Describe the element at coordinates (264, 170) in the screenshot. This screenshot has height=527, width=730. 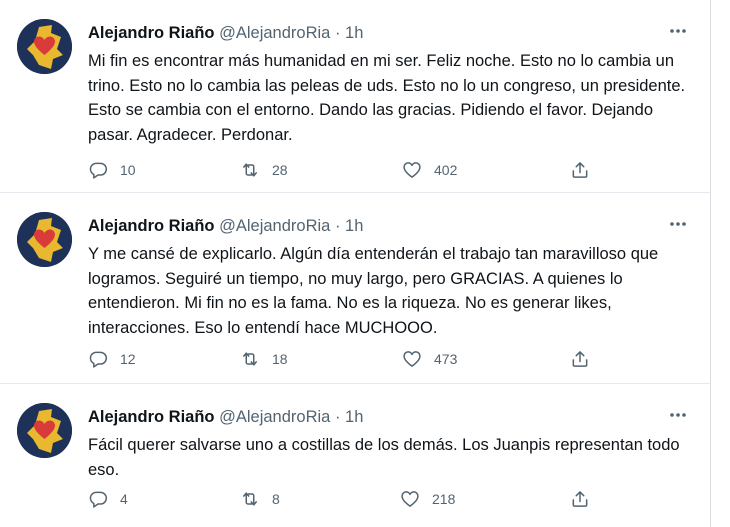
I see `retweet-button: 28` at that location.